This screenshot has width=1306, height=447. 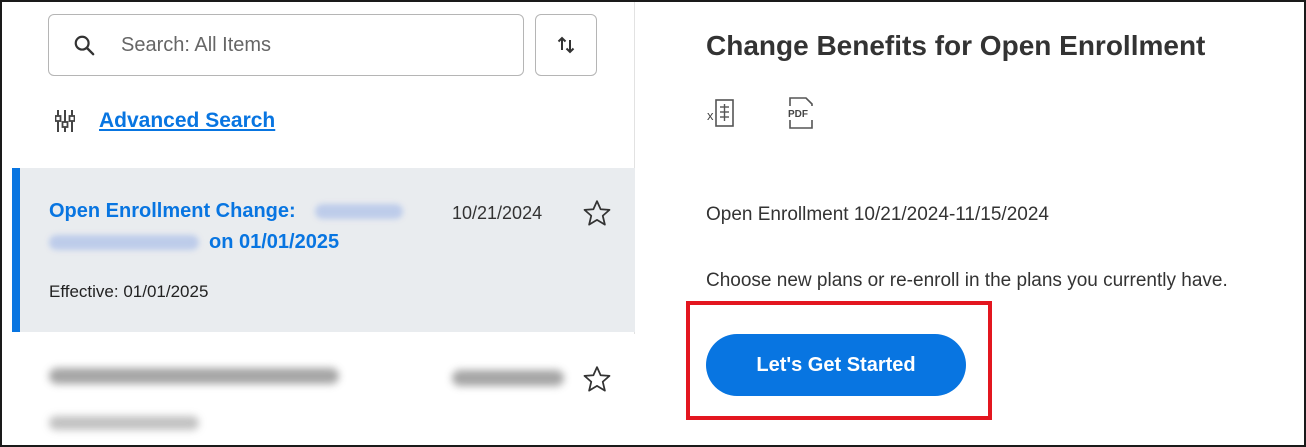 What do you see at coordinates (721, 113) in the screenshot?
I see `excel-export-icon: x` at bounding box center [721, 113].